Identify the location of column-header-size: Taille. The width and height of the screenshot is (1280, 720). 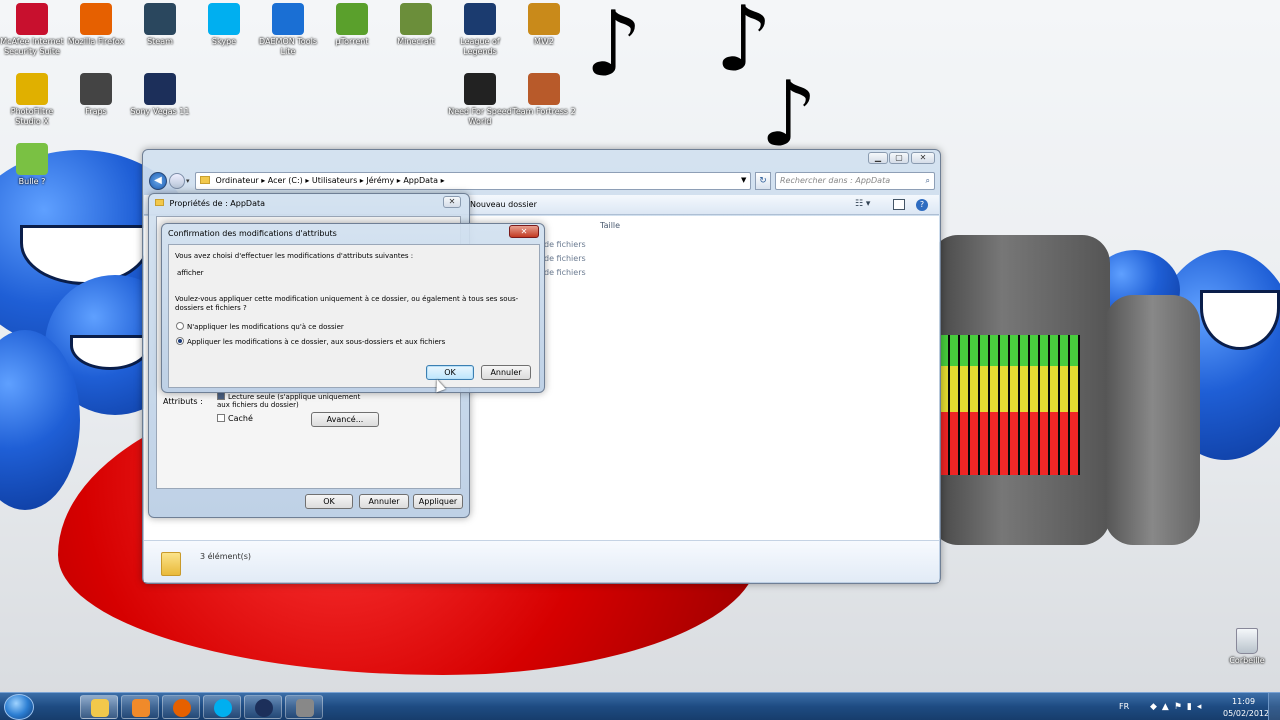
(610, 225).